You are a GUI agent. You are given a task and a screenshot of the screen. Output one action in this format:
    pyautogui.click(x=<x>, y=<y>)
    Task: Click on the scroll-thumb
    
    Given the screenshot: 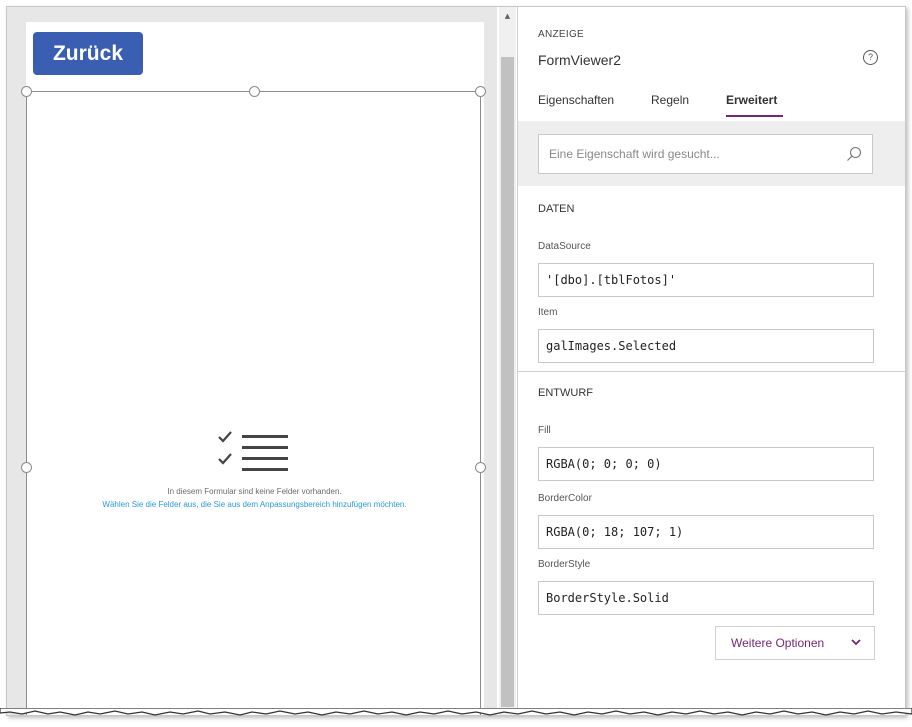 What is the action you would take?
    pyautogui.click(x=507, y=382)
    